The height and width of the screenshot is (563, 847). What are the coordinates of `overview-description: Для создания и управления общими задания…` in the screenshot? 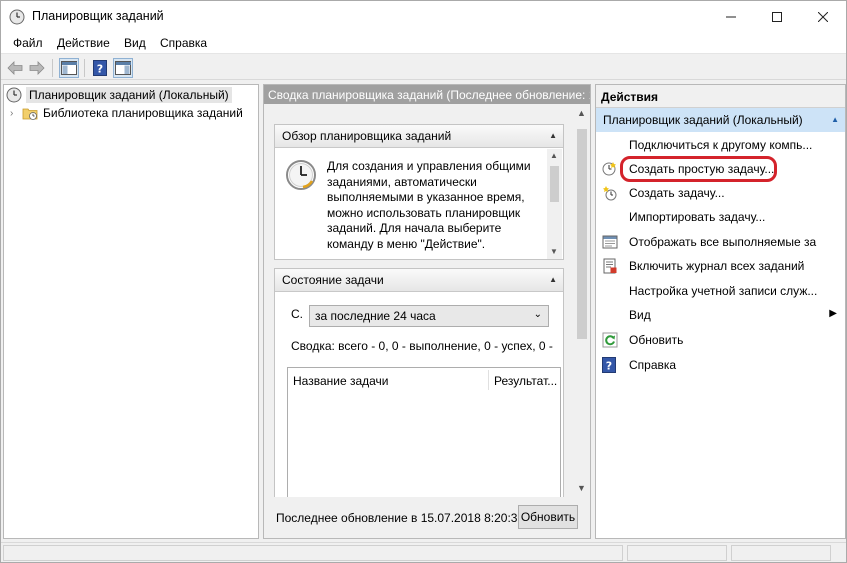 It's located at (429, 205).